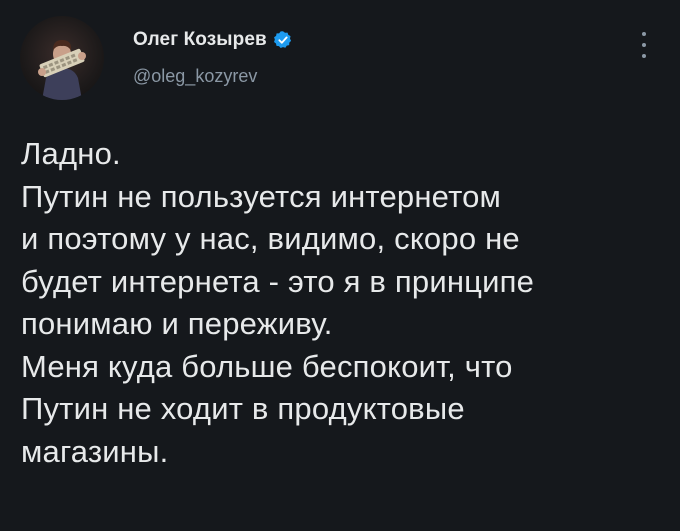 The width and height of the screenshot is (680, 531). I want to click on author-name-row: Олег Козырев, so click(213, 40).